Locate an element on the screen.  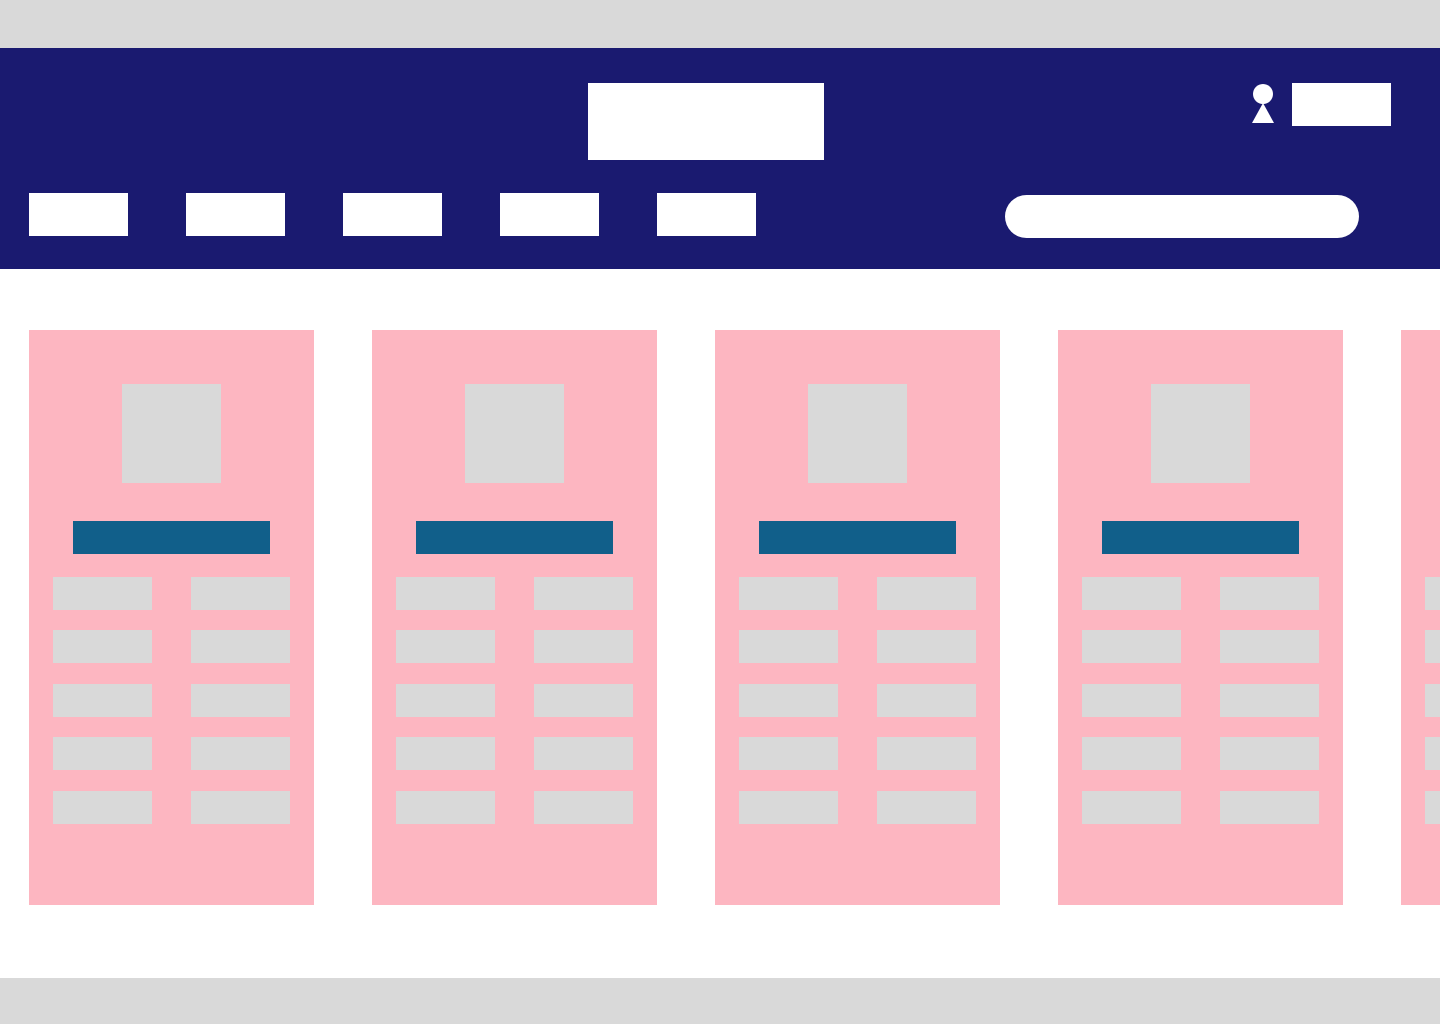
user-icon-head is located at coordinates (1263, 94).